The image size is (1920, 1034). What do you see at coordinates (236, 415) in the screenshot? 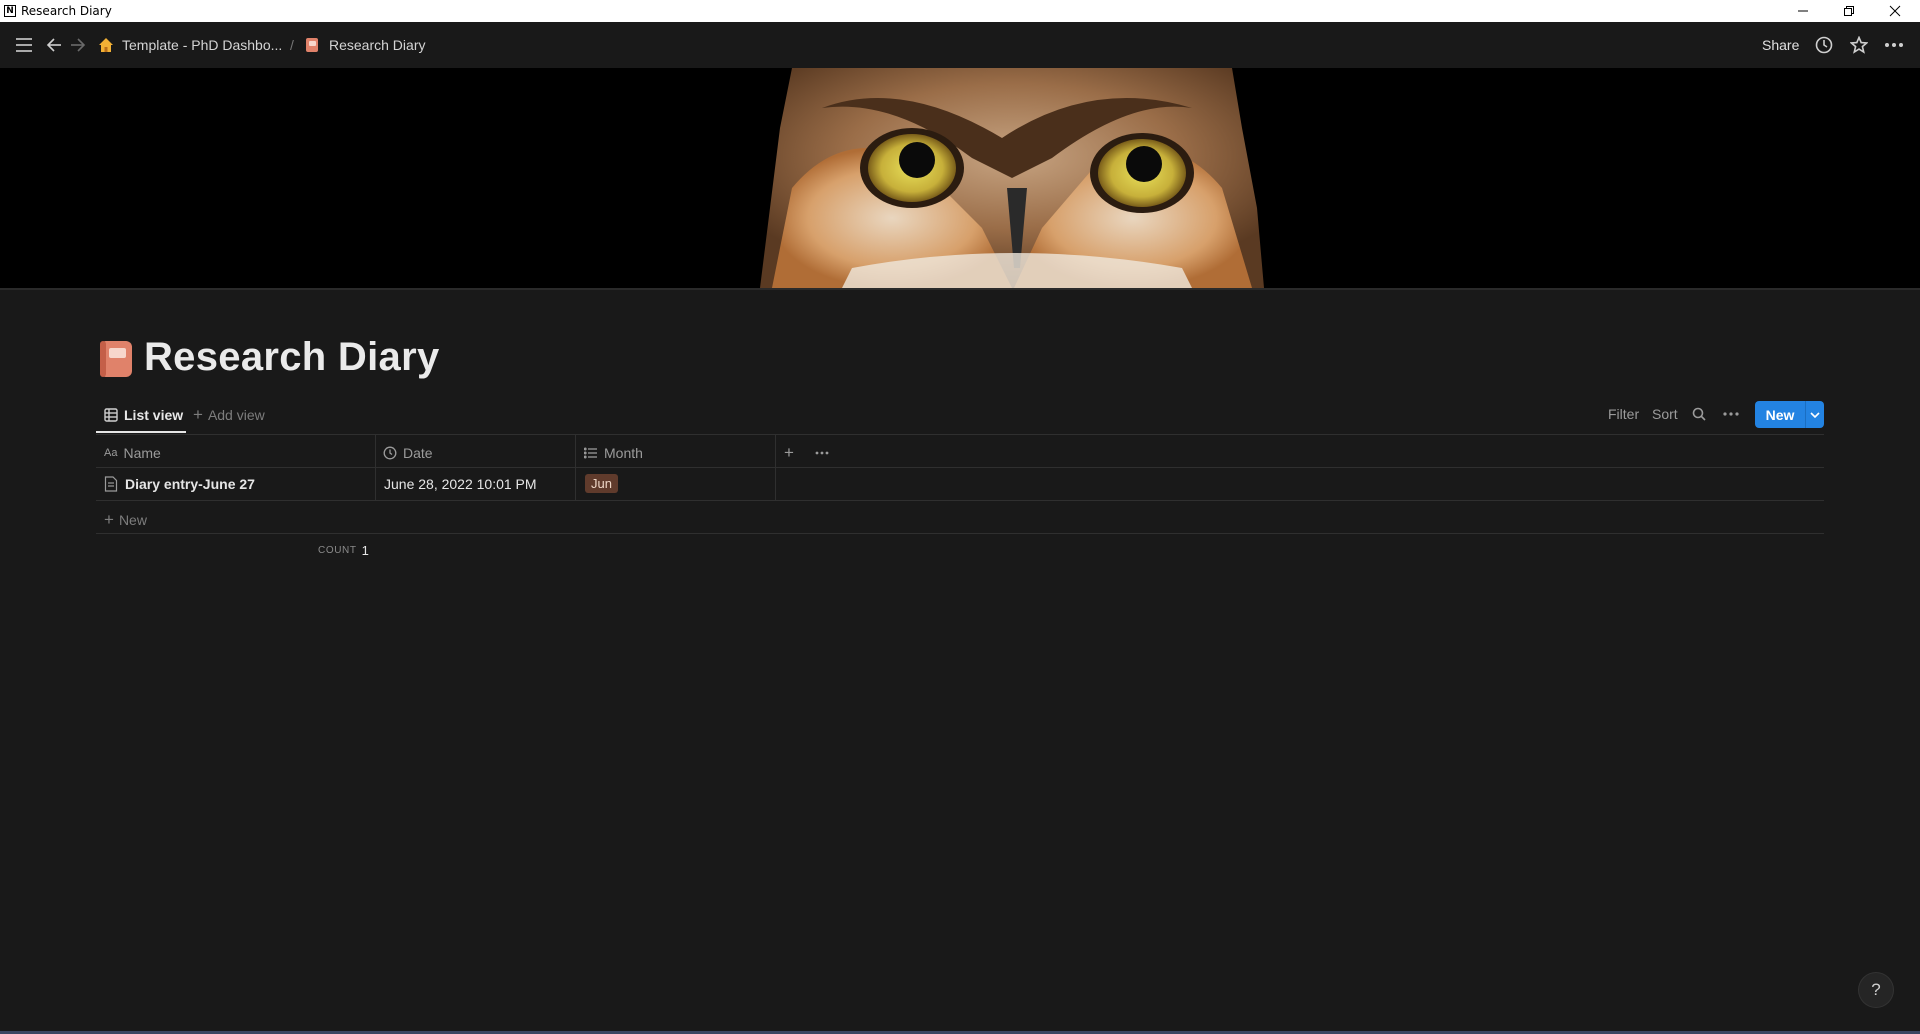
I see `add-view-label: Add view` at bounding box center [236, 415].